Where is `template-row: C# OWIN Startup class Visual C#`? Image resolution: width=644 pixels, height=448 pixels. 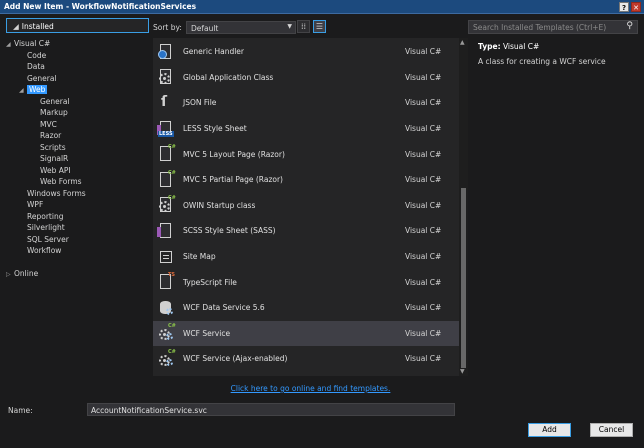 template-row: C# OWIN Startup class Visual C# is located at coordinates (306, 206).